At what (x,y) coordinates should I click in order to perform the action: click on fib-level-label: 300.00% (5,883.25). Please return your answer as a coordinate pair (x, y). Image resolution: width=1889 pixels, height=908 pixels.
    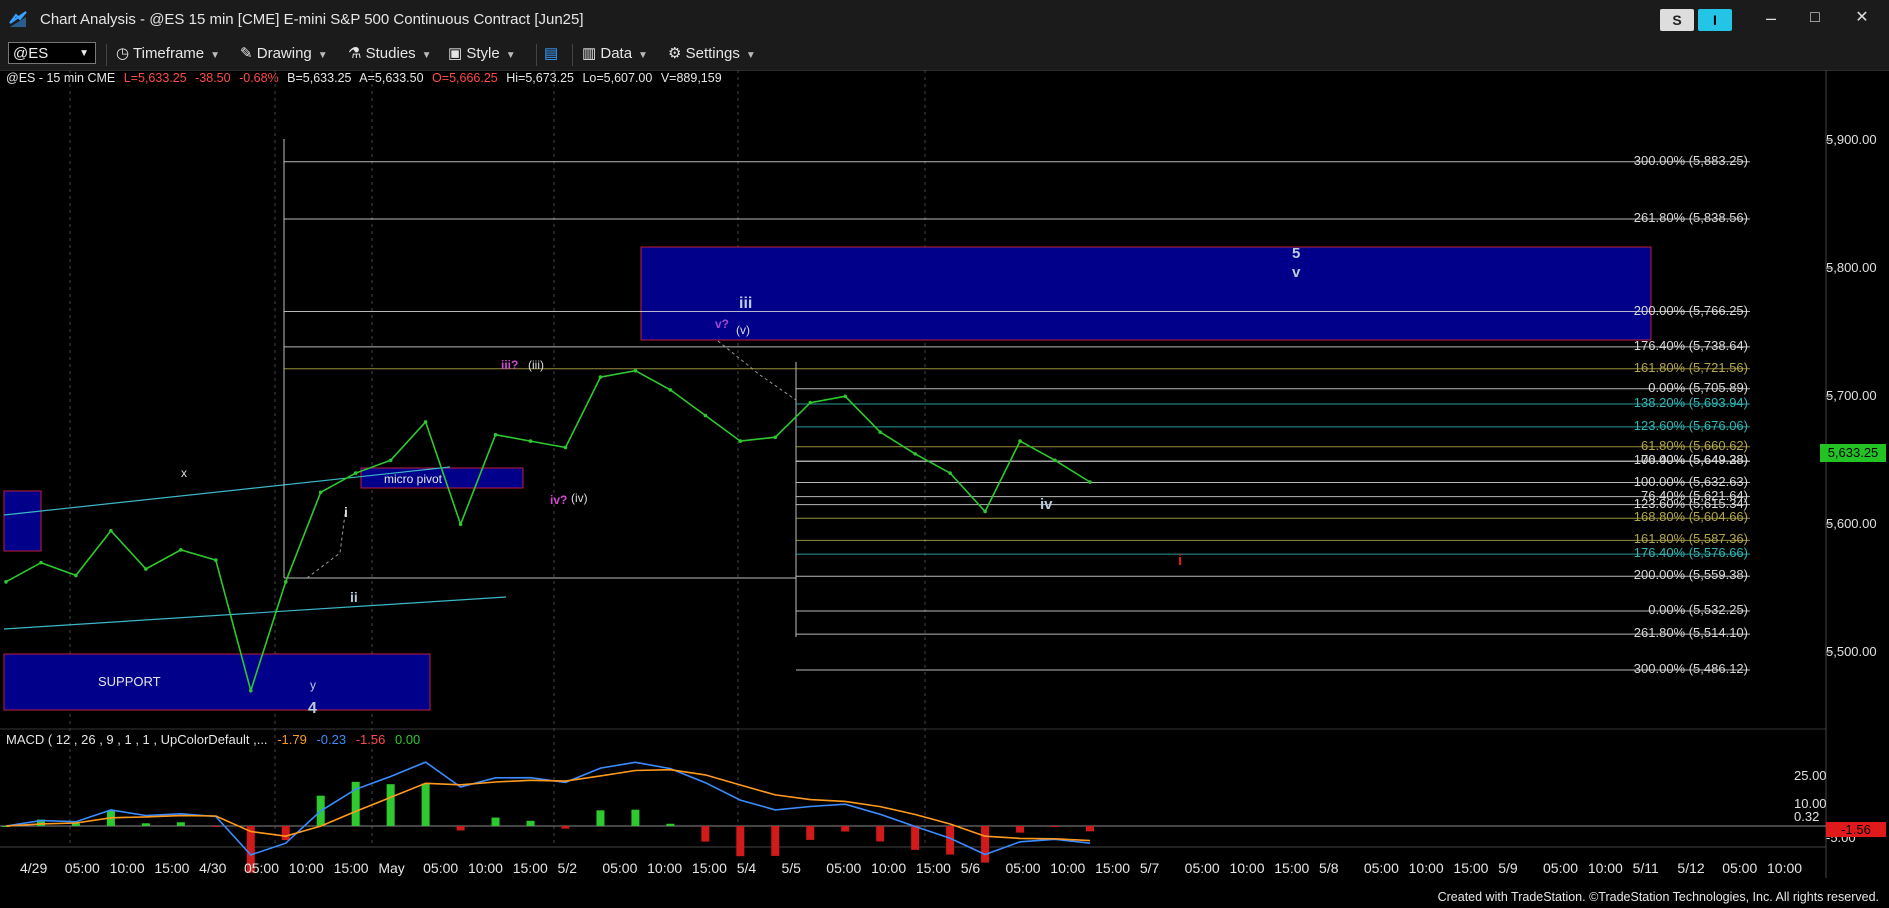
    Looking at the image, I should click on (1690, 160).